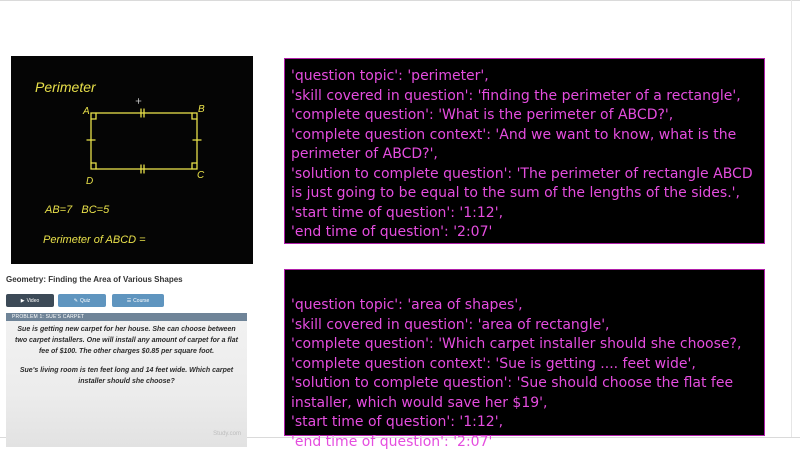  What do you see at coordinates (201, 109) in the screenshot?
I see `vertex-b-label: B` at bounding box center [201, 109].